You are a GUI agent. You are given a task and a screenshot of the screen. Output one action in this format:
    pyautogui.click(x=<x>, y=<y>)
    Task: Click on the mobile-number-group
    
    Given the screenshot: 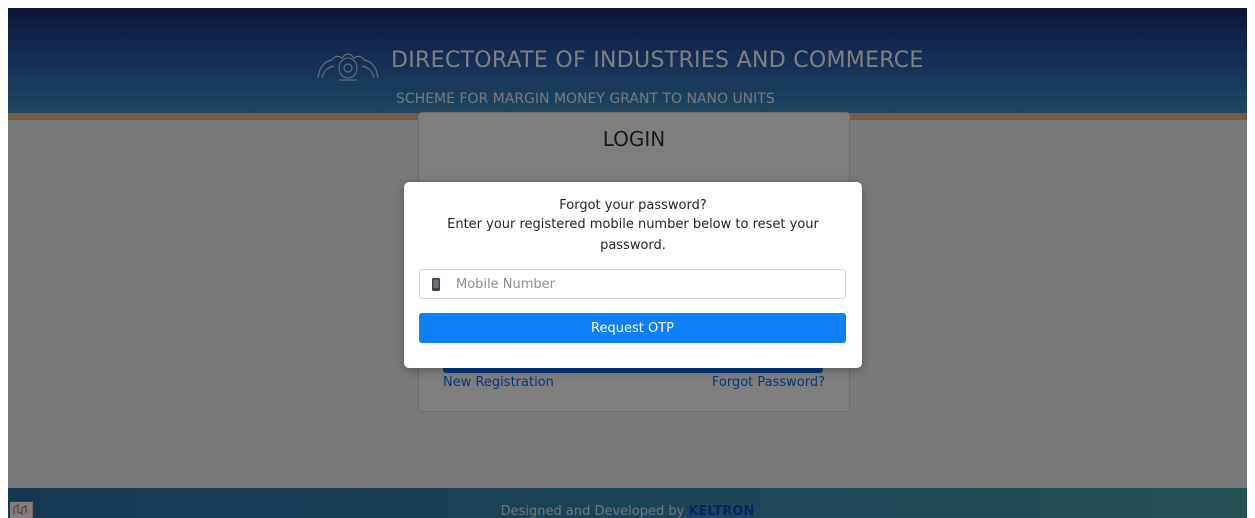 What is the action you would take?
    pyautogui.click(x=632, y=284)
    